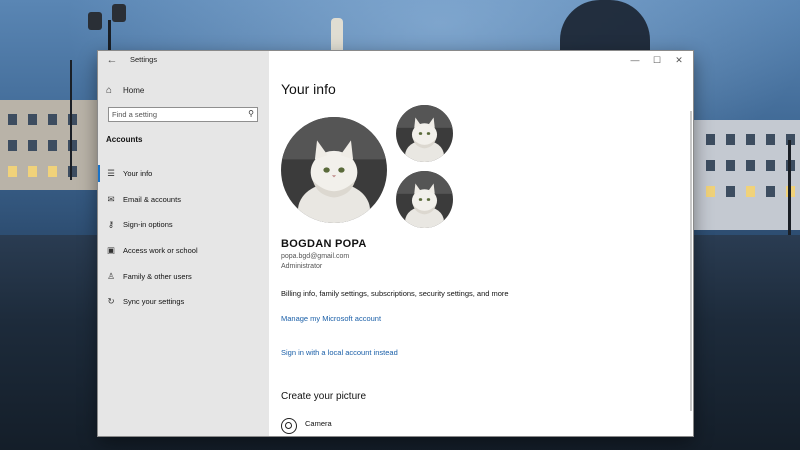 This screenshot has width=800, height=450. I want to click on statue, so click(337, 36).